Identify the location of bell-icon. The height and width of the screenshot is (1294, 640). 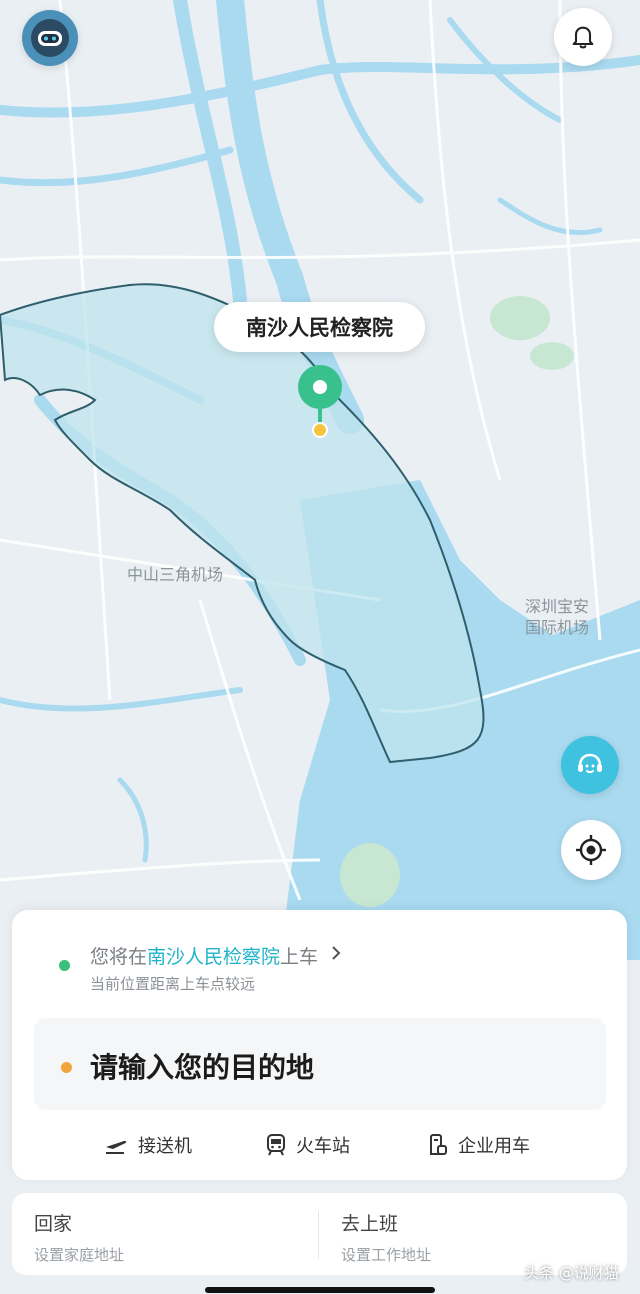
(583, 37).